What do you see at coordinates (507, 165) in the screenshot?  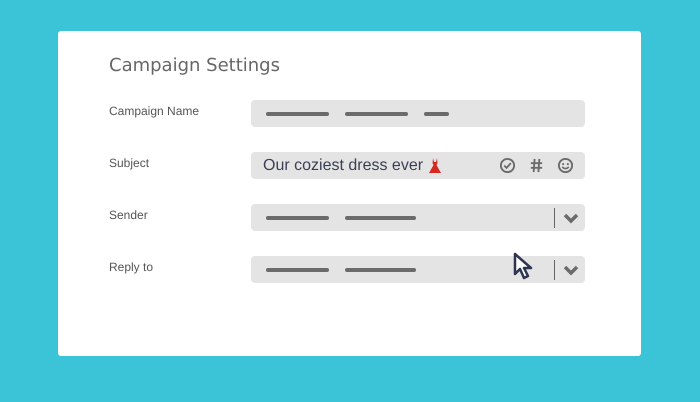 I see `check-circle-icon` at bounding box center [507, 165].